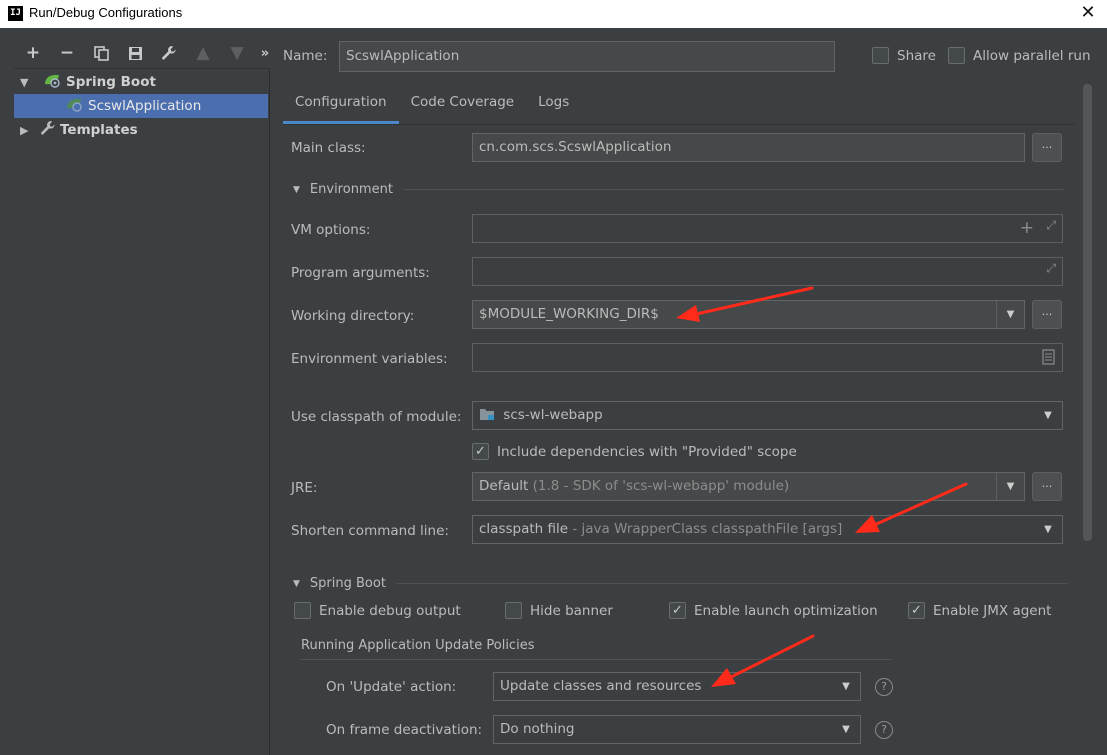 This screenshot has width=1107, height=755. I want to click on frame-deactivation-value: Do nothing, so click(537, 729).